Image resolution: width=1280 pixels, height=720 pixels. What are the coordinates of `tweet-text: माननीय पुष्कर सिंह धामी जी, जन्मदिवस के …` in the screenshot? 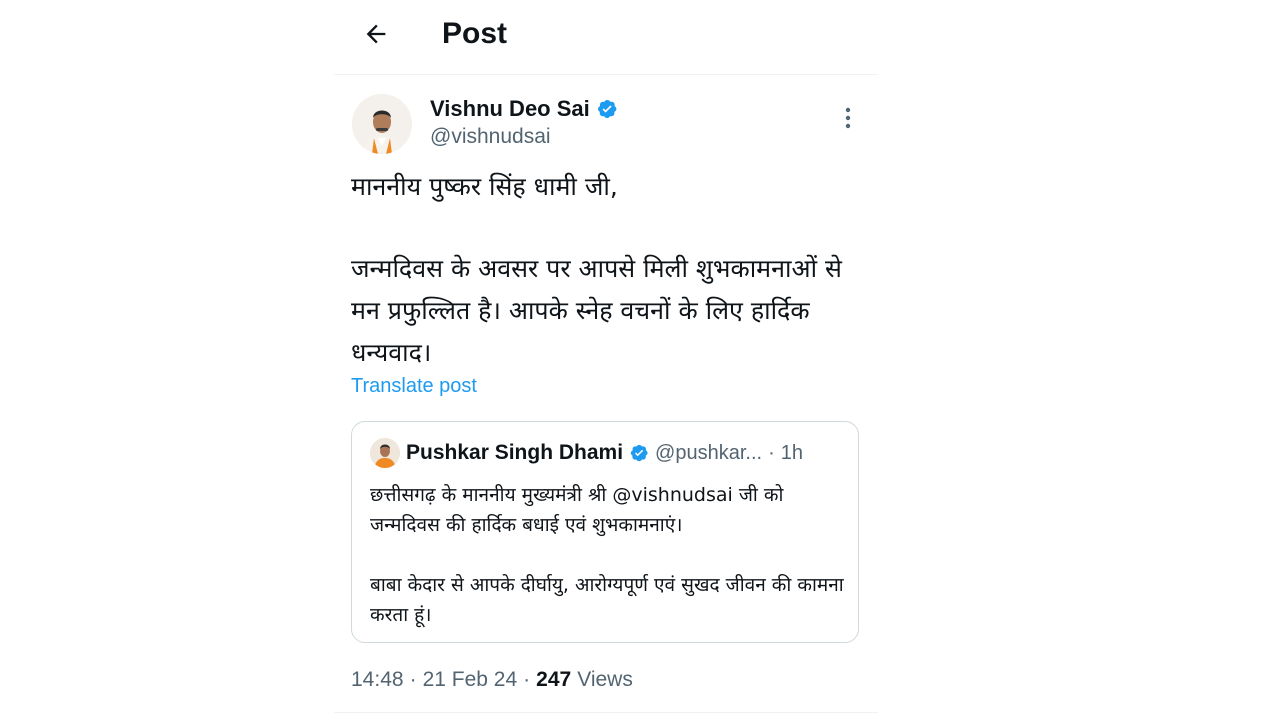 It's located at (611, 270).